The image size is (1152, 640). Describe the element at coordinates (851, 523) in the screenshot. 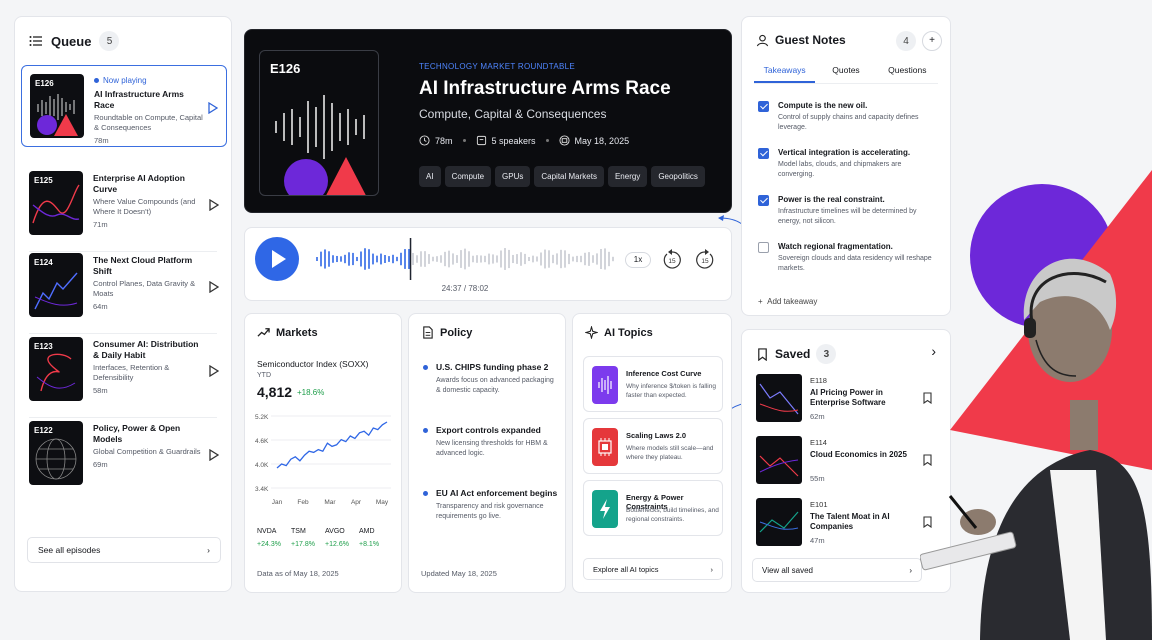

I see `saved-item: E101 The Talent Moat in AI Companies 47m` at that location.